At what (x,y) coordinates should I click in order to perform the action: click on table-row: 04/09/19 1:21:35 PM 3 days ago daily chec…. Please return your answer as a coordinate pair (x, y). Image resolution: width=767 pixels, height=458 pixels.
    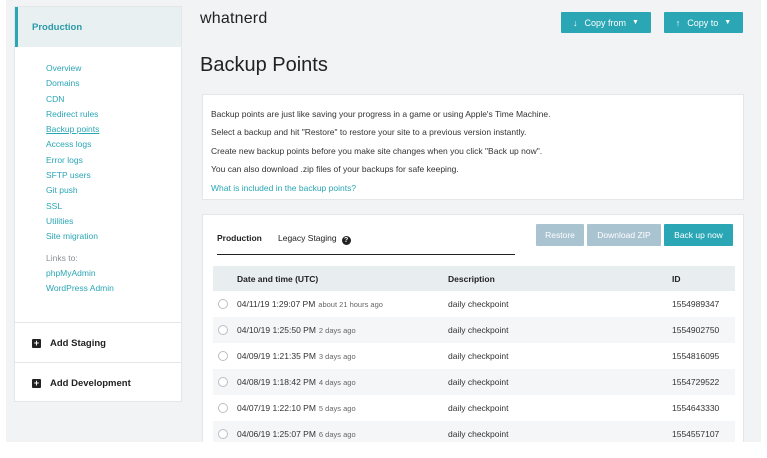
    Looking at the image, I should click on (474, 356).